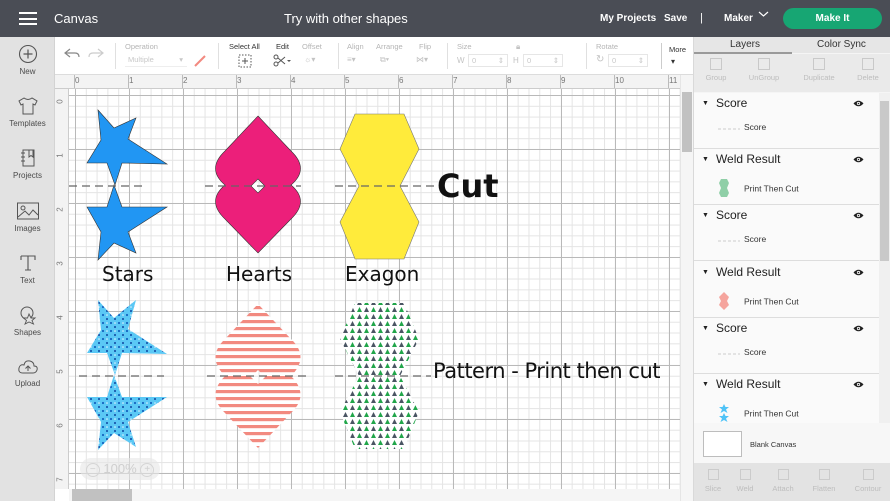 The image size is (890, 501). What do you see at coordinates (673, 80) in the screenshot?
I see `ruler-tick-label: 11` at bounding box center [673, 80].